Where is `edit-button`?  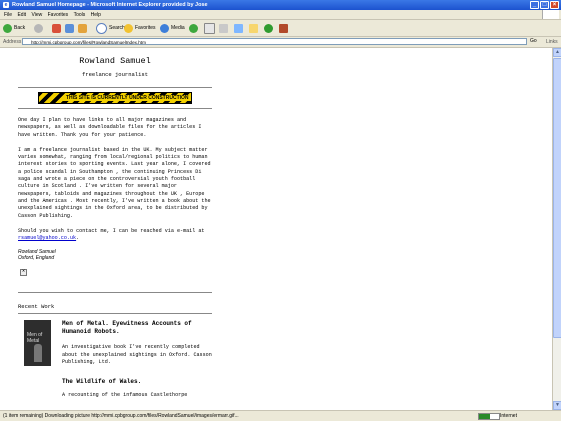 edit-button is located at coordinates (239, 28).